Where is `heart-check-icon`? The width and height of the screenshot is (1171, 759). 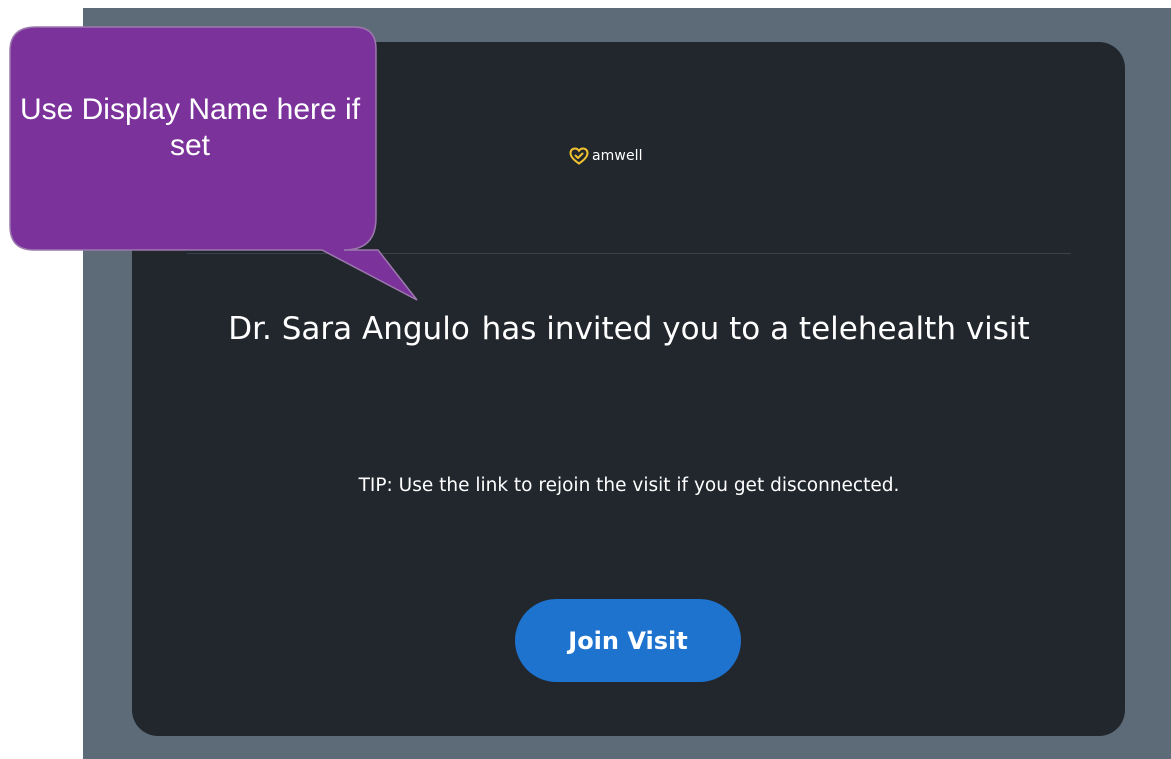
heart-check-icon is located at coordinates (579, 156).